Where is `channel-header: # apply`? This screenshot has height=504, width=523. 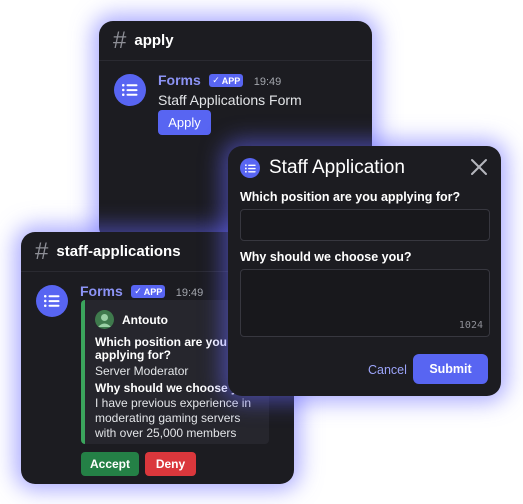 channel-header: # apply is located at coordinates (235, 41).